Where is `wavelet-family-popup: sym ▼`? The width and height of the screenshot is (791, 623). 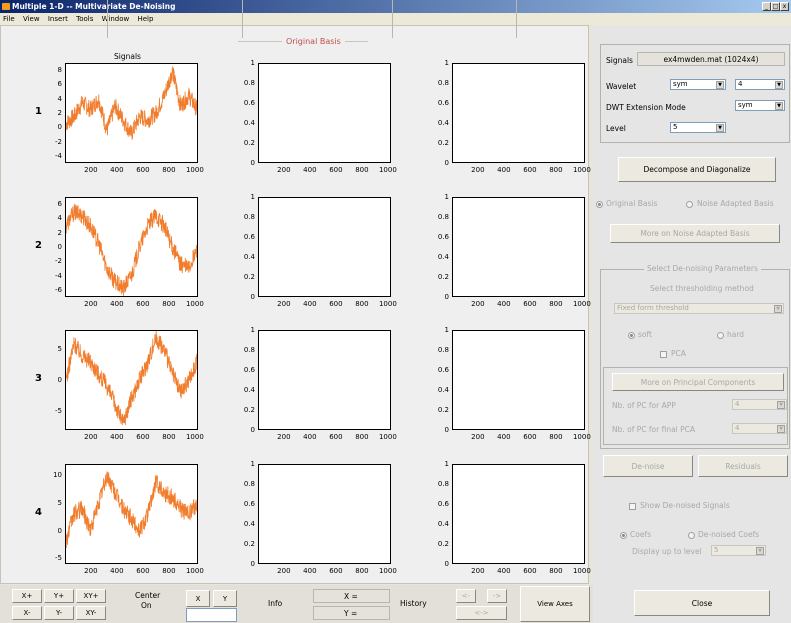 wavelet-family-popup: sym ▼ is located at coordinates (698, 84).